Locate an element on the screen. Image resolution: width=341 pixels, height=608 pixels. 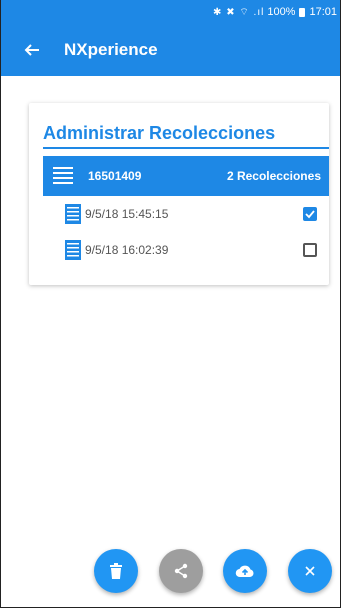
upload-button is located at coordinates (245, 571).